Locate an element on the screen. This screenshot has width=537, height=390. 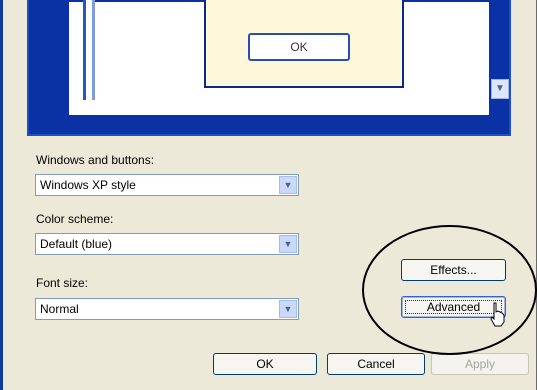
windows-buttons-value: Windows XP style is located at coordinates (88, 185).